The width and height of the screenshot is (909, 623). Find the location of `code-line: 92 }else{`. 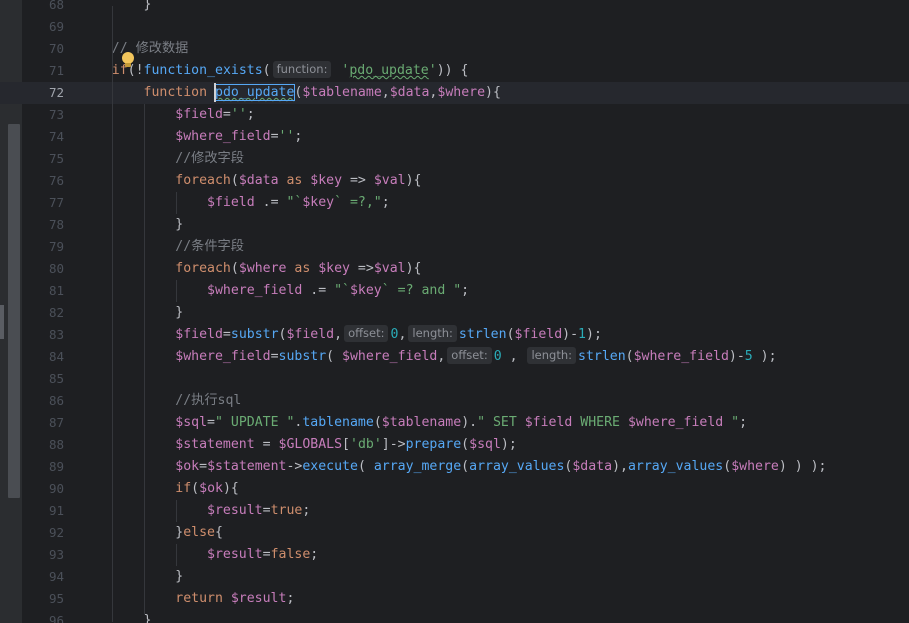

code-line: 92 }else{ is located at coordinates (454, 533).